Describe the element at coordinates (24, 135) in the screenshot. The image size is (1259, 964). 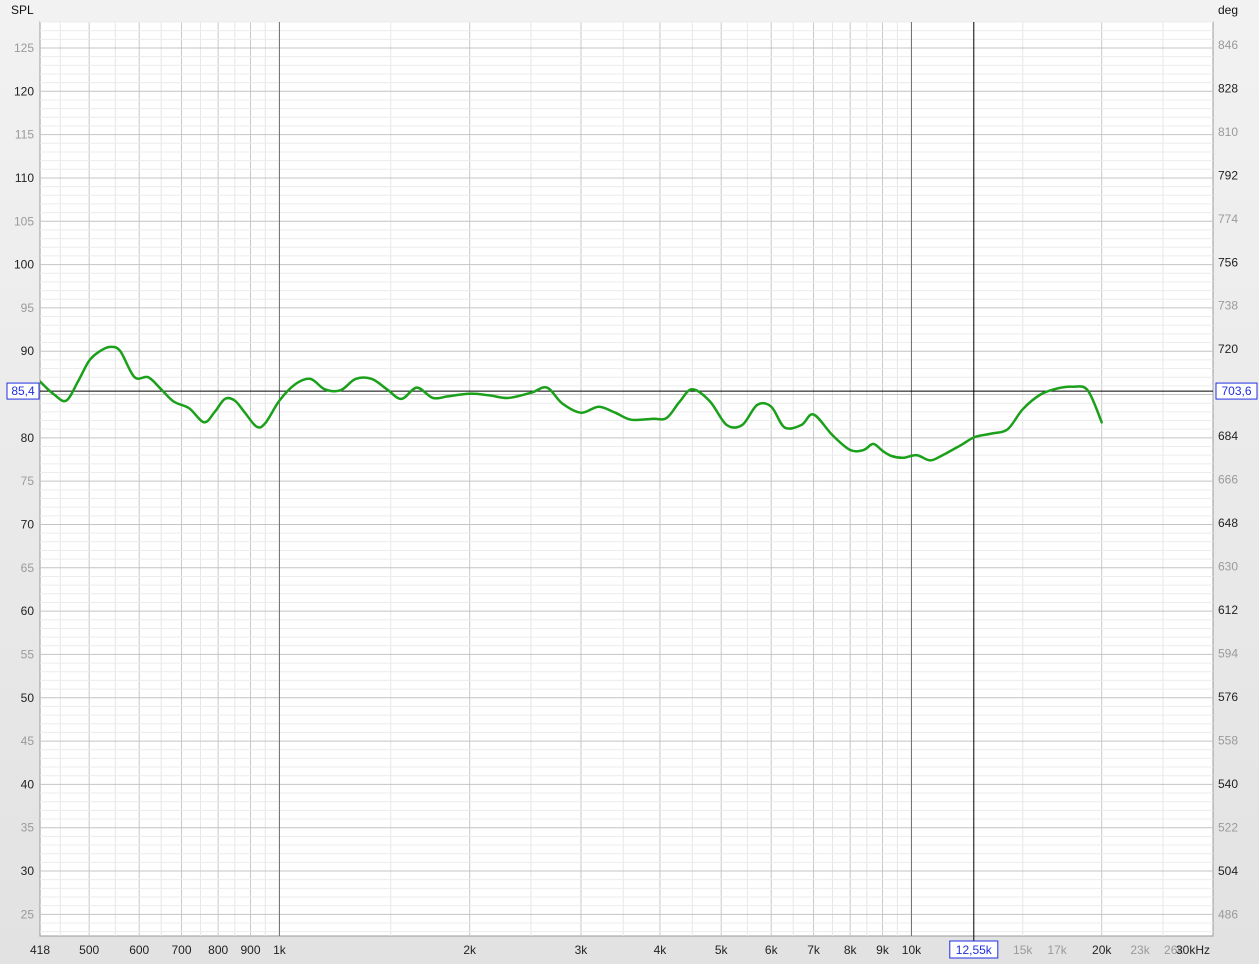
I see `left-y-tick-label: 115` at that location.